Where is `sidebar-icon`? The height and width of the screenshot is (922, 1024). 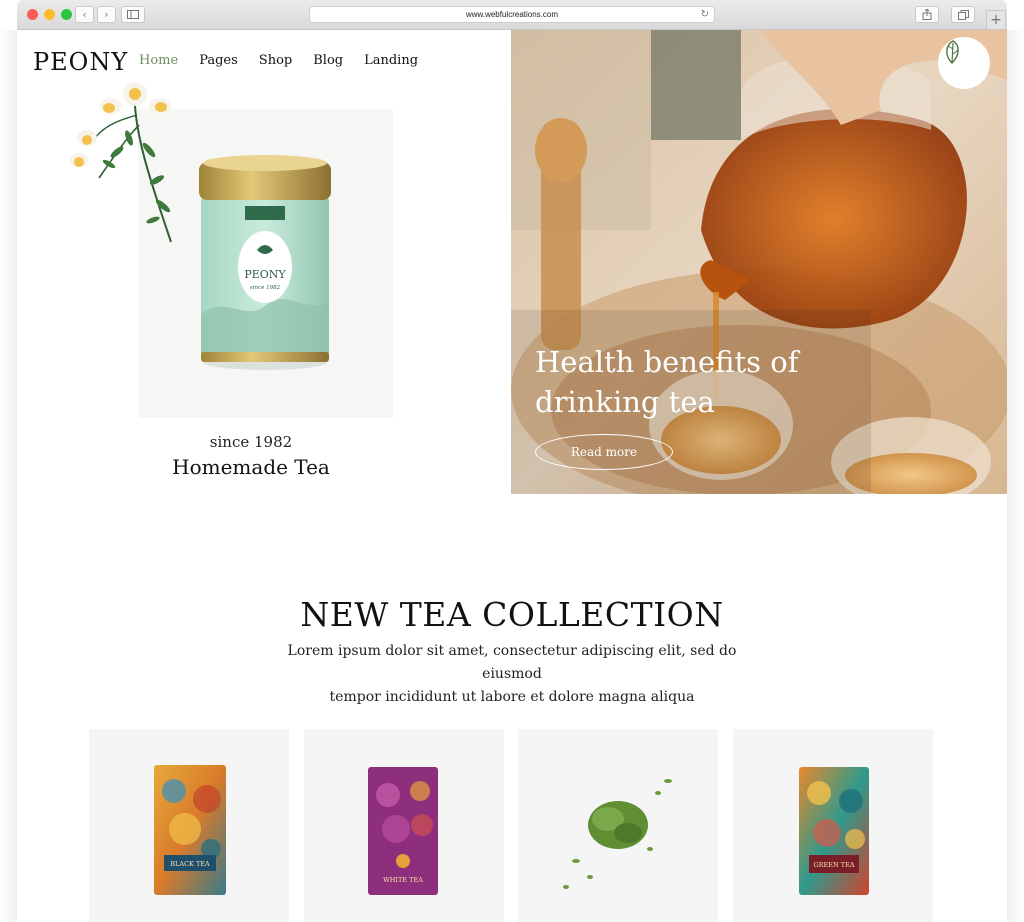 sidebar-icon is located at coordinates (133, 14).